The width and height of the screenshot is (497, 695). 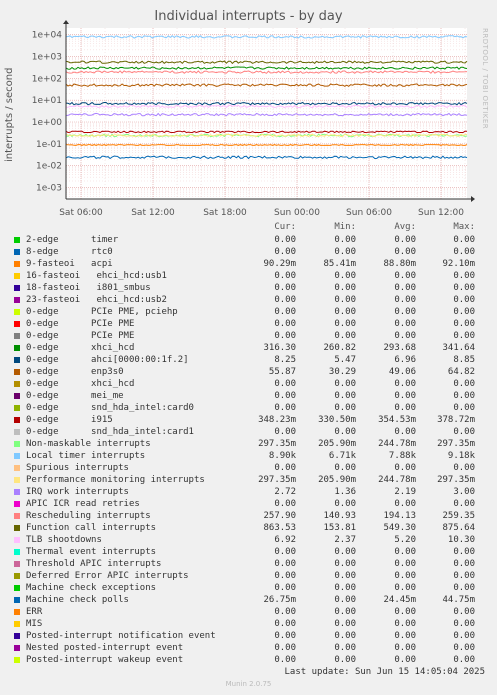 I want to click on legend-series-name: Function call interrupts, so click(x=91, y=528).